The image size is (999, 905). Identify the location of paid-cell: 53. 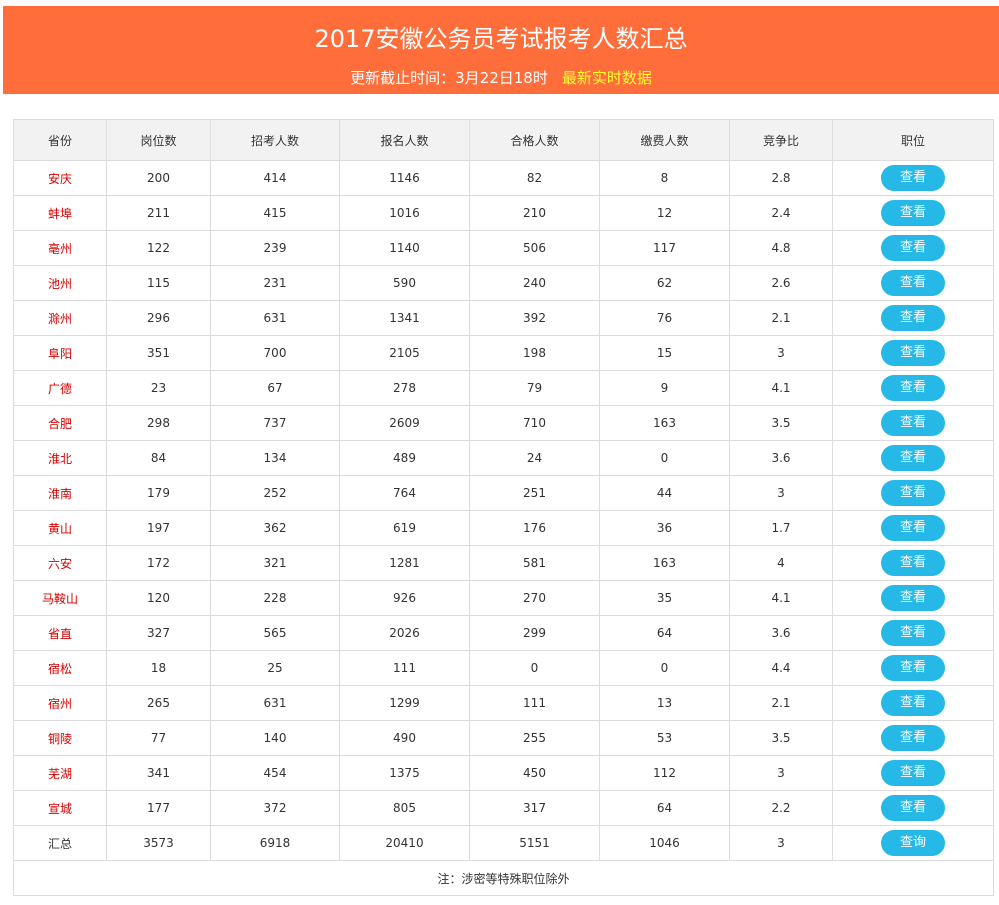
(664, 738).